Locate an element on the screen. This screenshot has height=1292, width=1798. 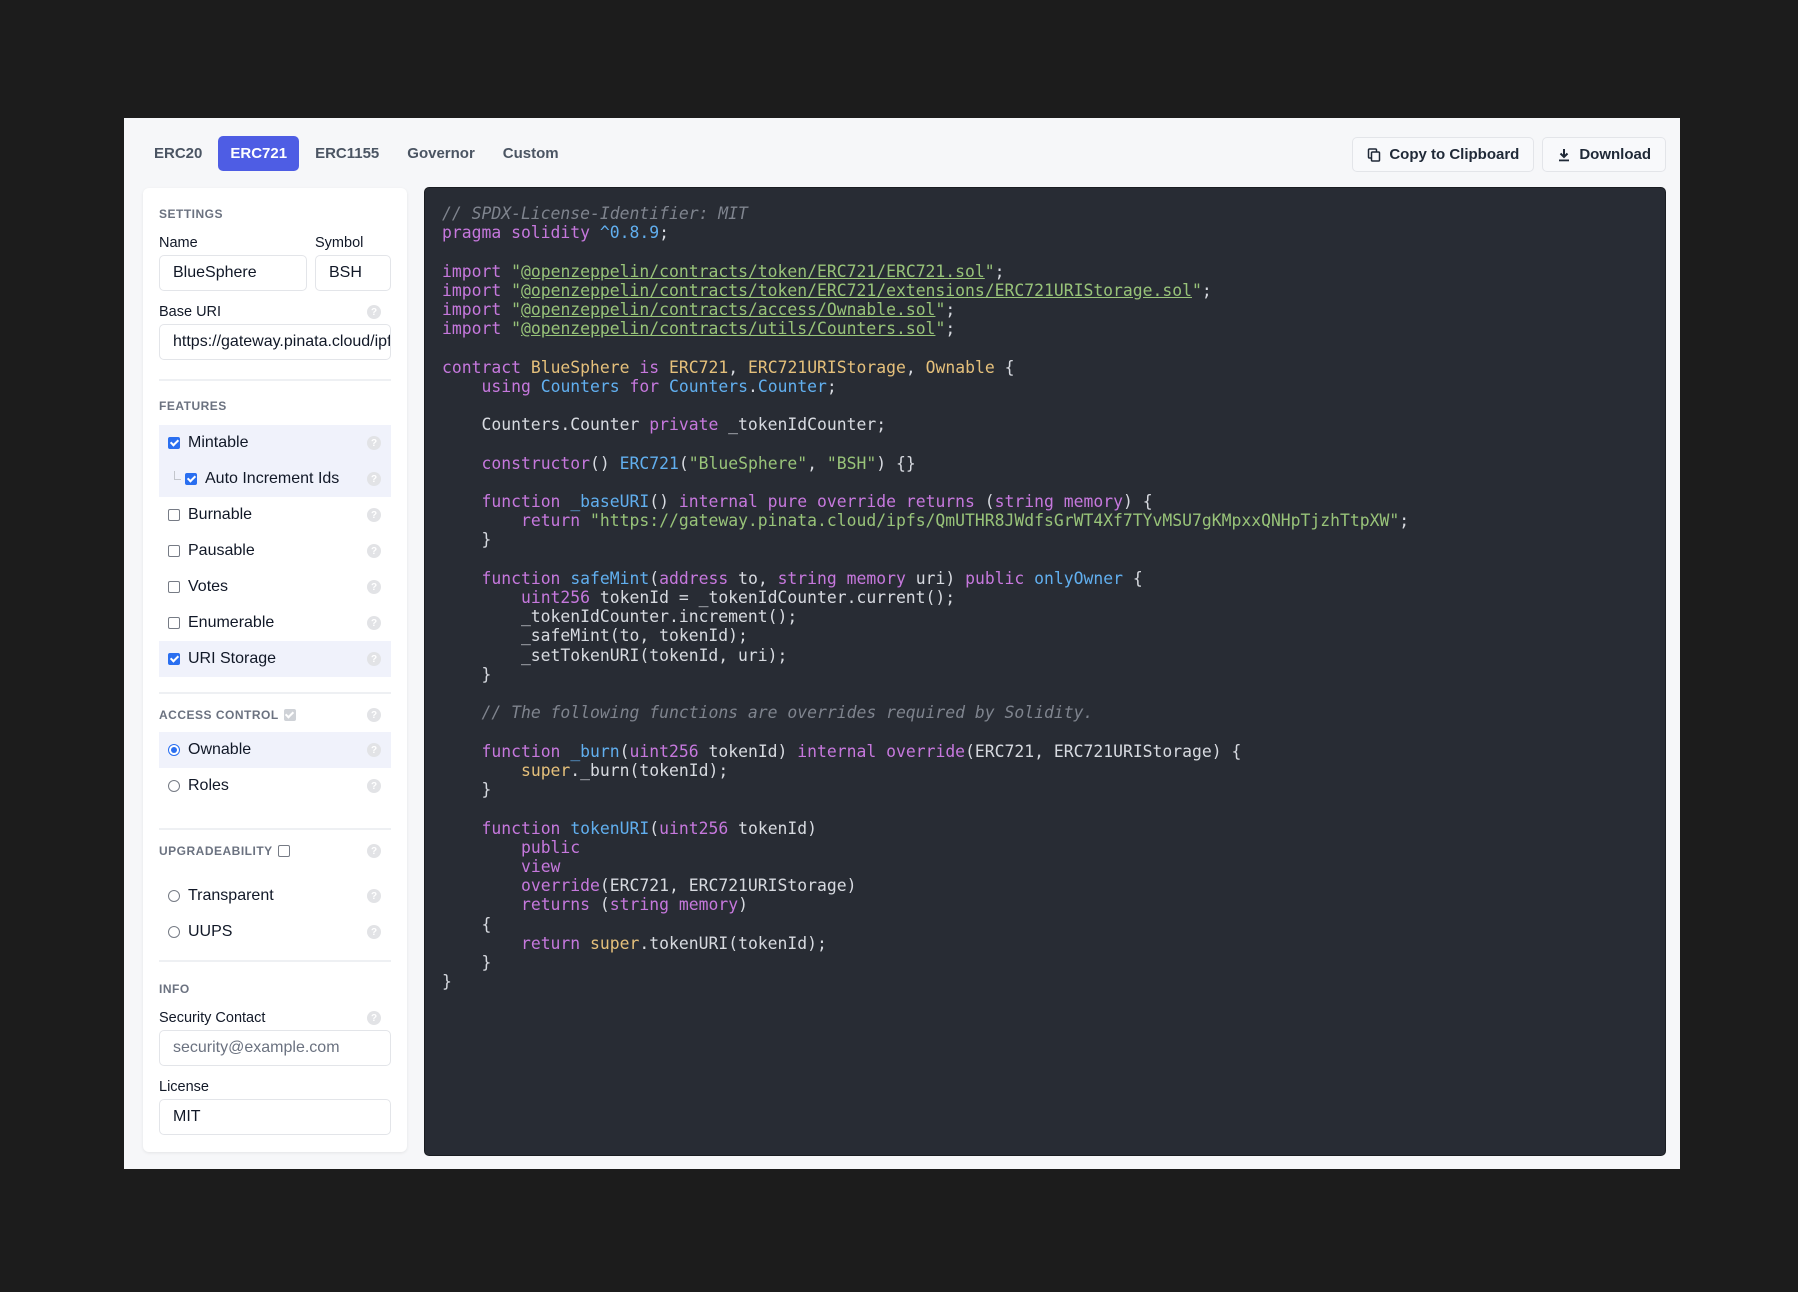
code-contract-name: BlueSphere is located at coordinates (580, 367).